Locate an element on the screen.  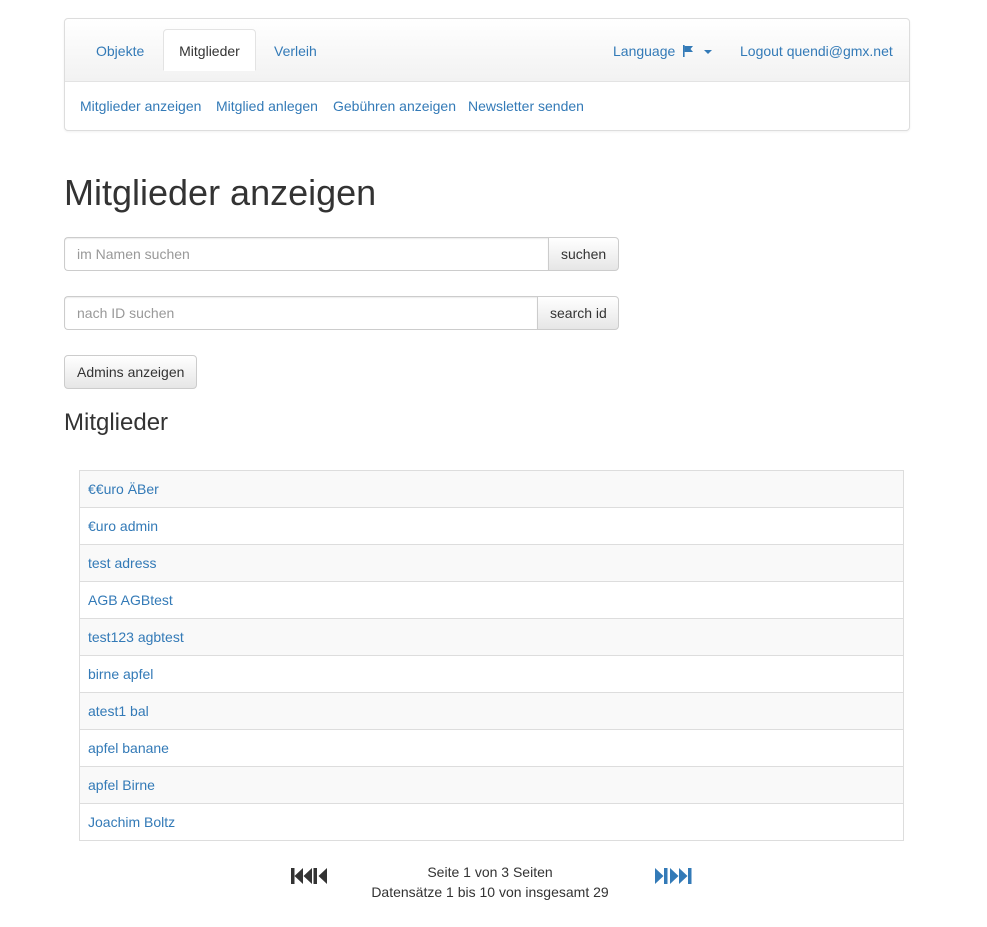
language-dropdown: Language is located at coordinates (663, 51).